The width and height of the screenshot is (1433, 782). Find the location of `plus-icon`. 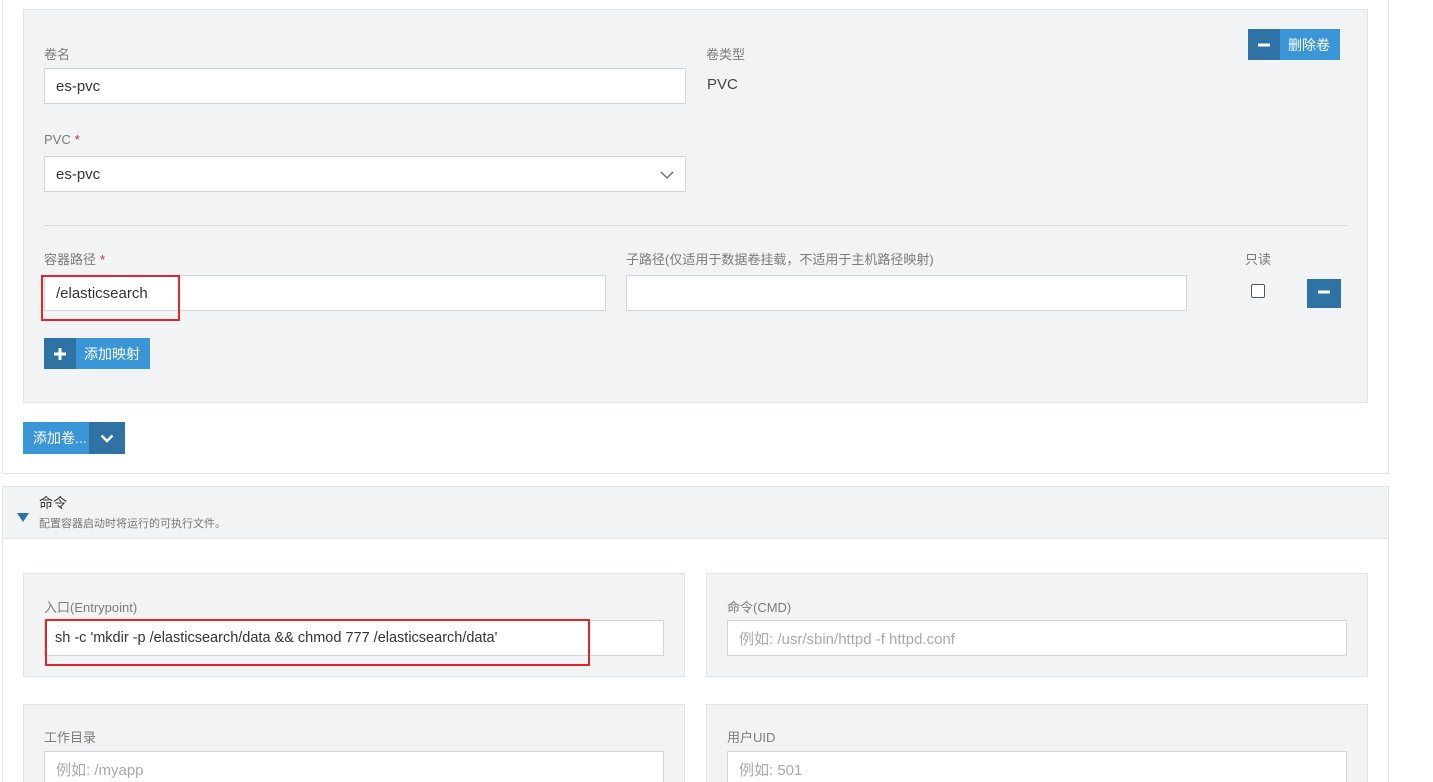

plus-icon is located at coordinates (60, 353).